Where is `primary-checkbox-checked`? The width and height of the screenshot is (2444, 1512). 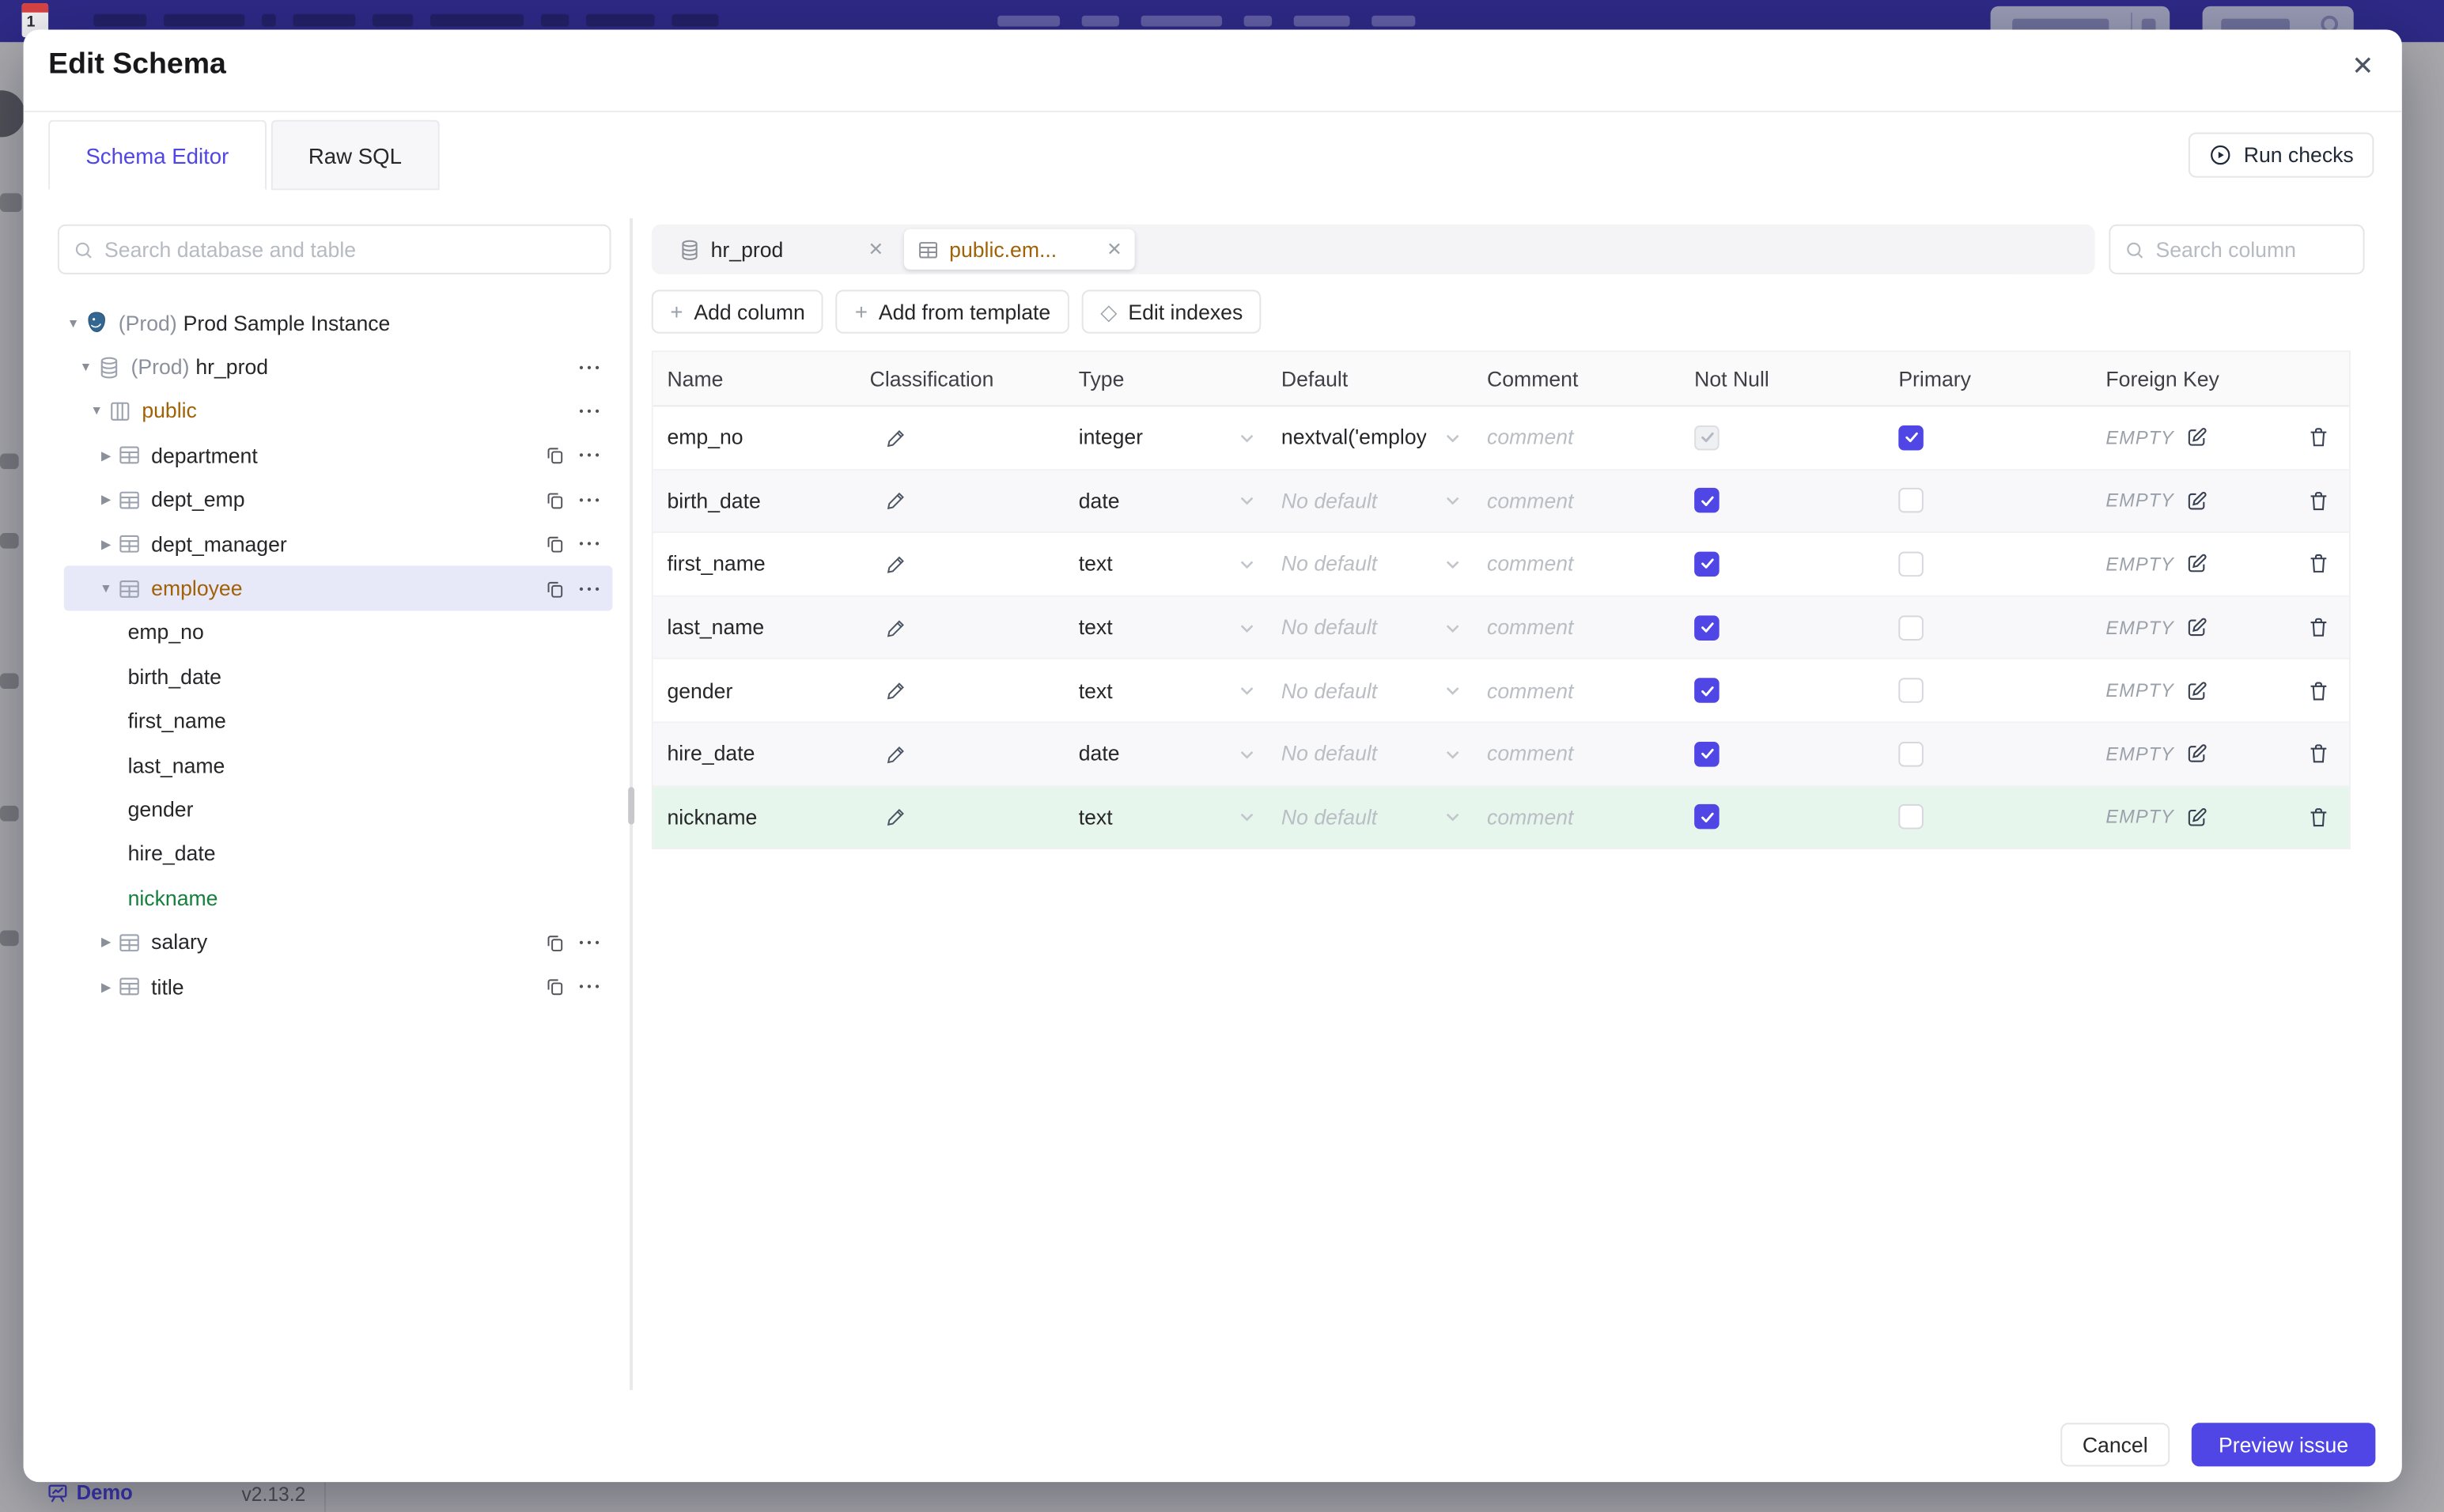 primary-checkbox-checked is located at coordinates (1911, 438).